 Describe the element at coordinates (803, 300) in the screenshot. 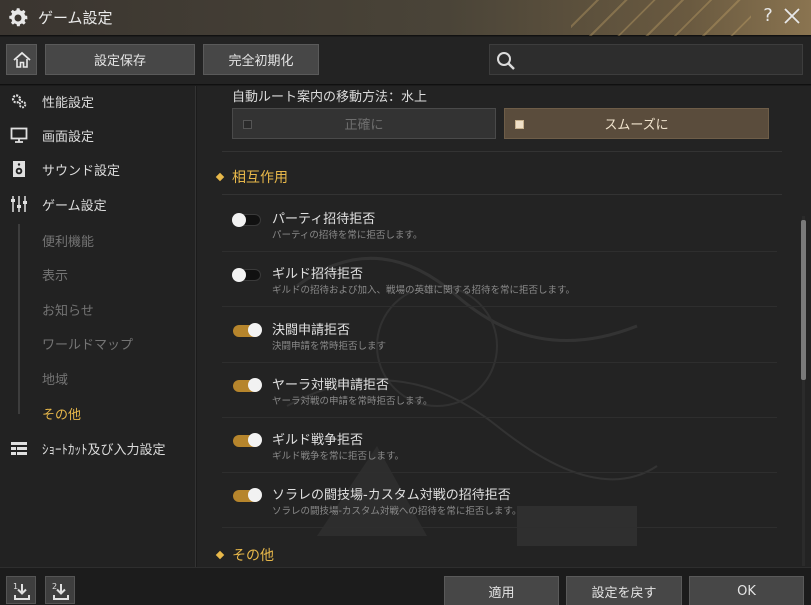

I see `scrollbar-thumb` at that location.